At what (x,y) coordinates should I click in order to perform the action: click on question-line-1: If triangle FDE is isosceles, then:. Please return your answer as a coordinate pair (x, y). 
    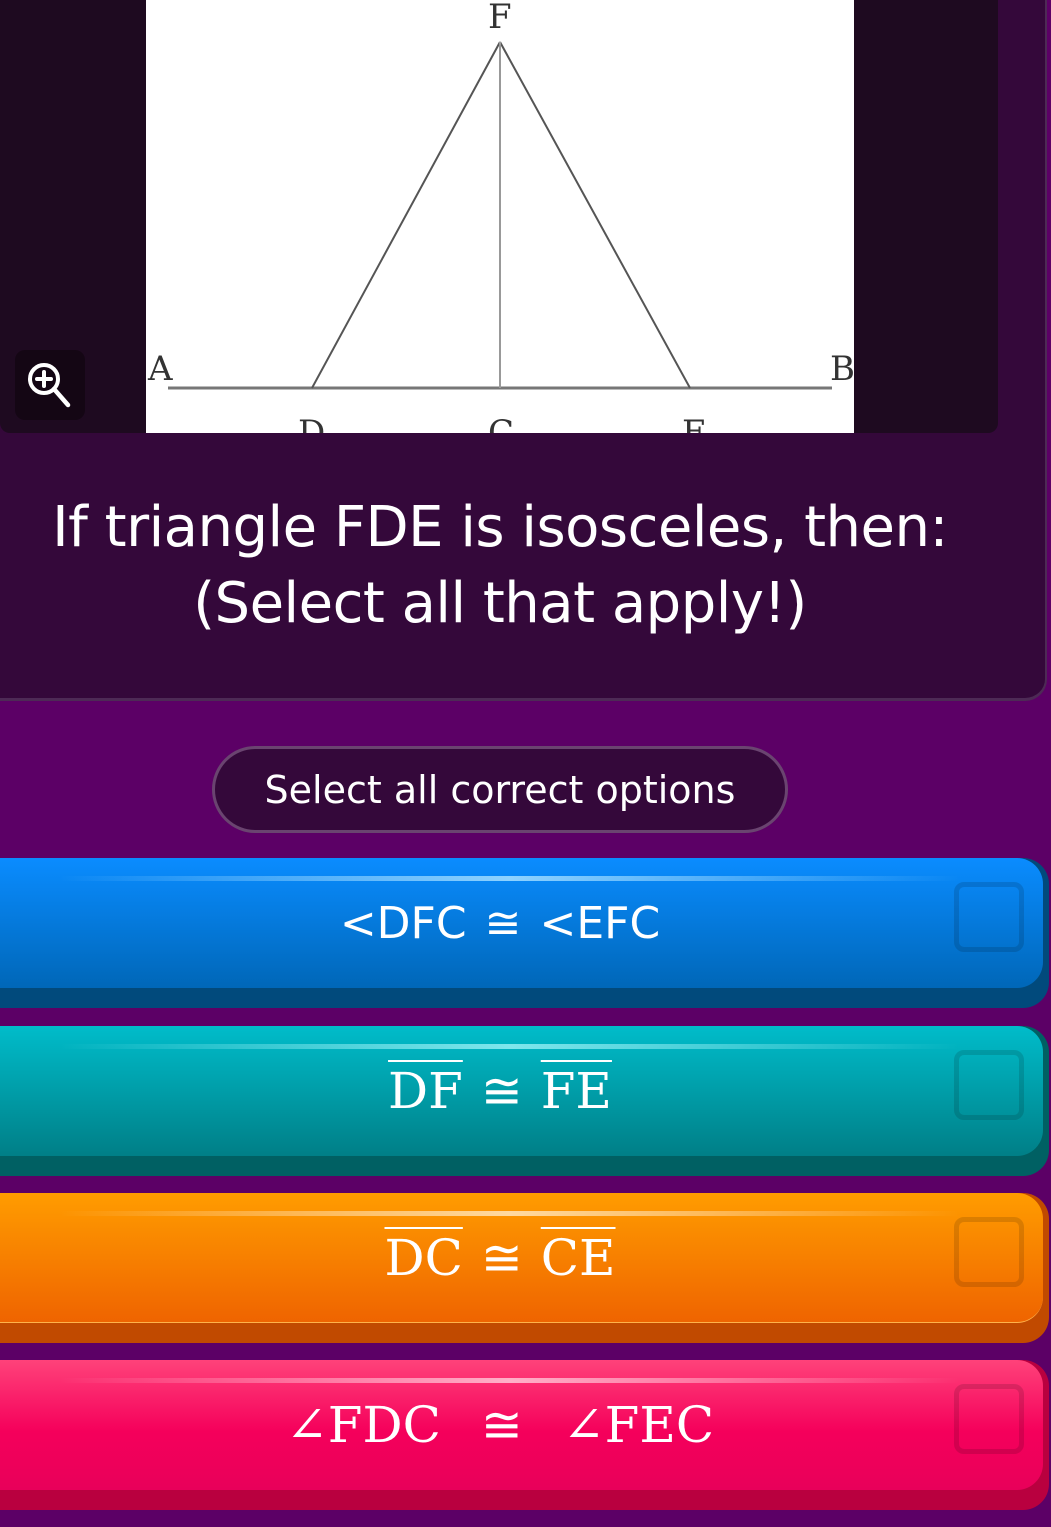
    Looking at the image, I should click on (500, 527).